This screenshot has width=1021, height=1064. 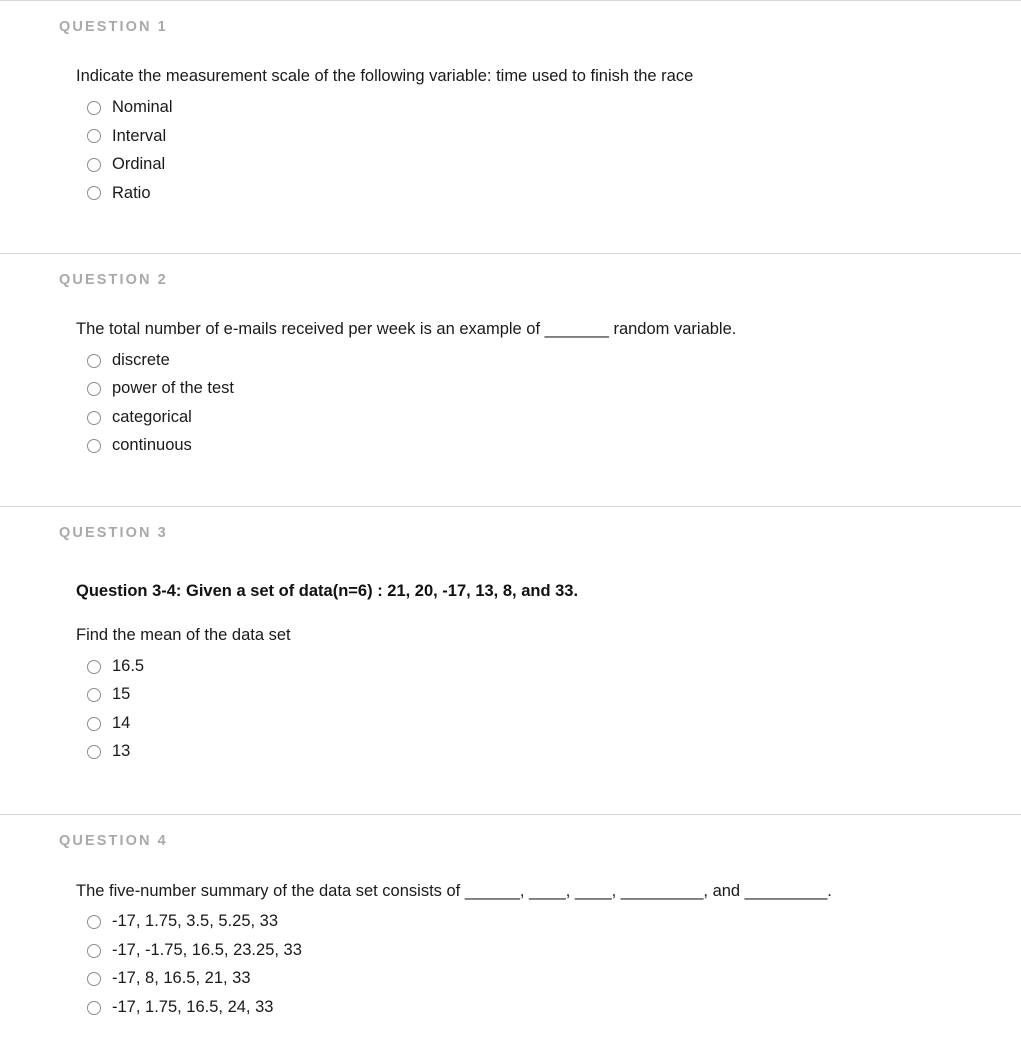 What do you see at coordinates (121, 751) in the screenshot?
I see `option-label: 13` at bounding box center [121, 751].